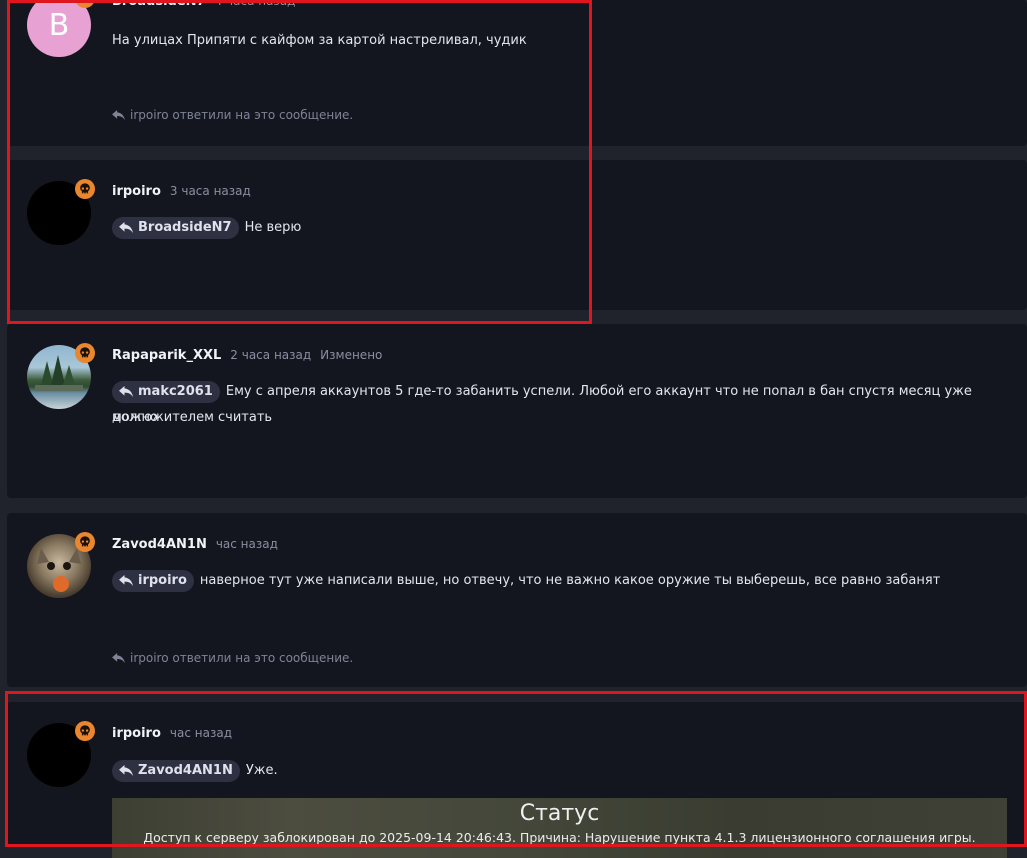 The image size is (1027, 858). Describe the element at coordinates (185, 770) in the screenshot. I see `reply-to-name: Zavod4AN1N` at that location.